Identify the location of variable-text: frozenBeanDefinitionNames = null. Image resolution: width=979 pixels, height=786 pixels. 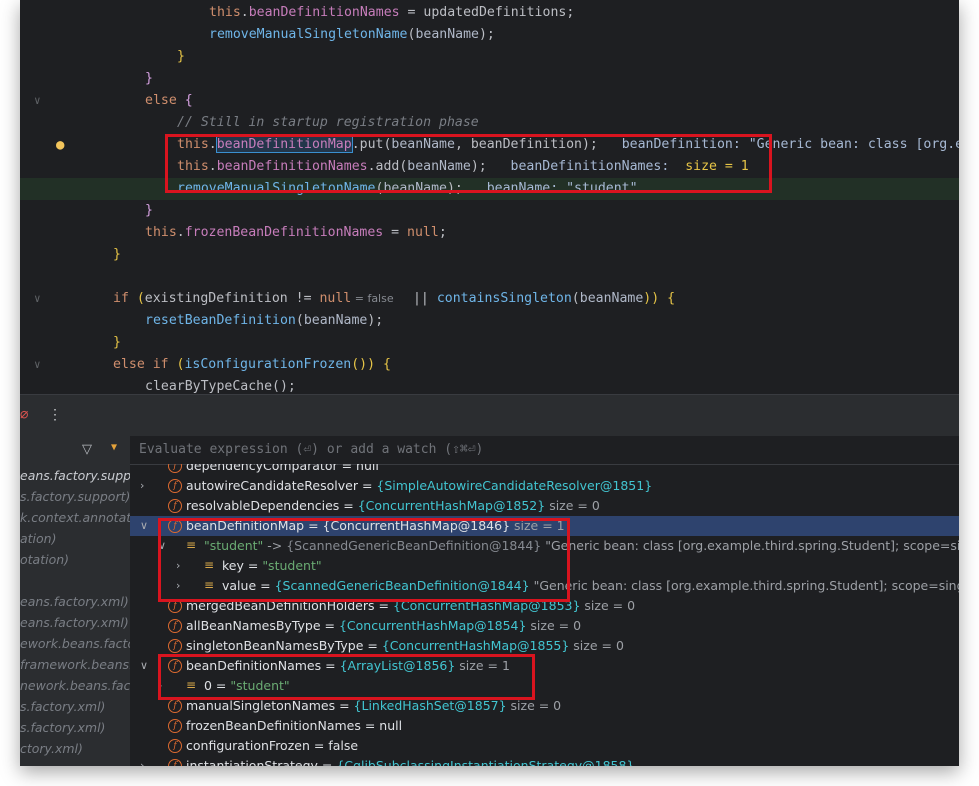
(294, 726).